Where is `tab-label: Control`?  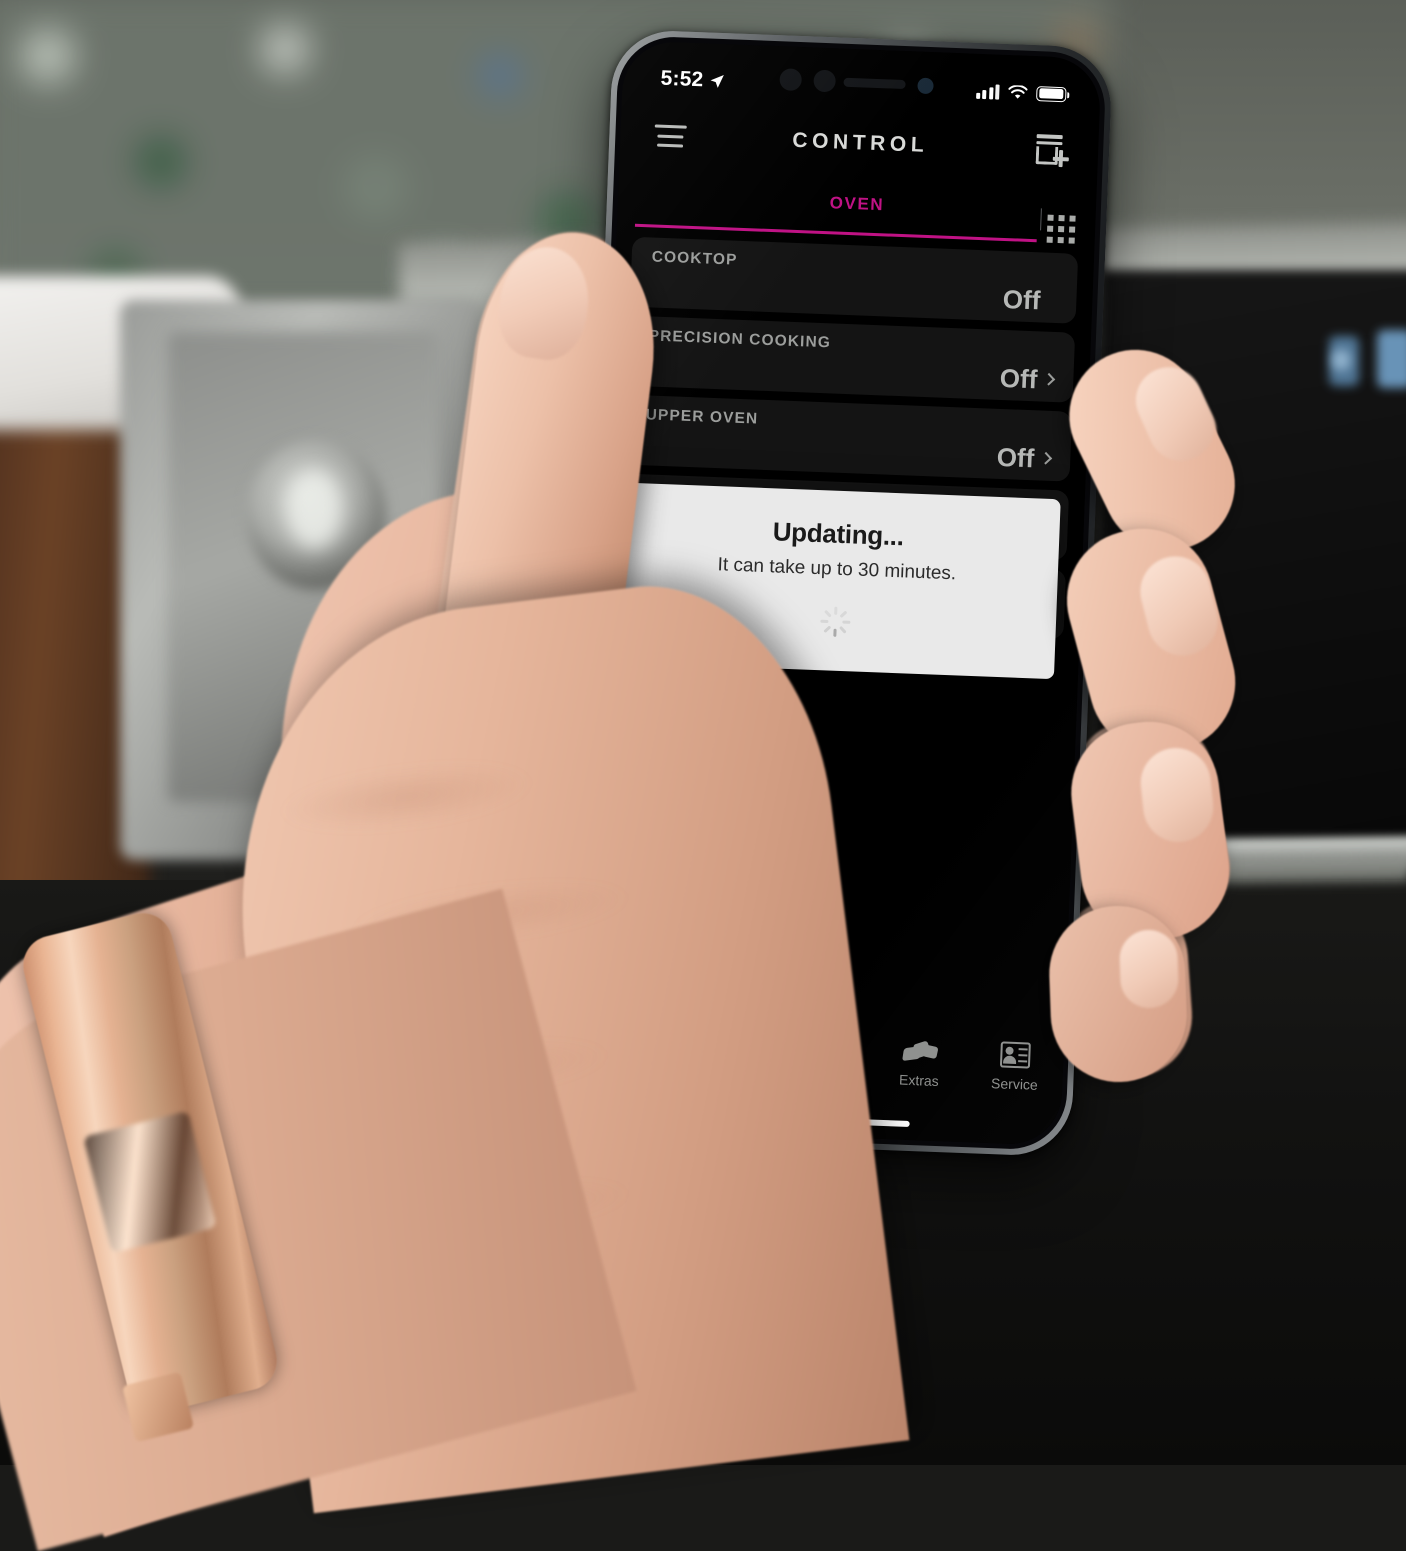 tab-label: Control is located at coordinates (728, 1073).